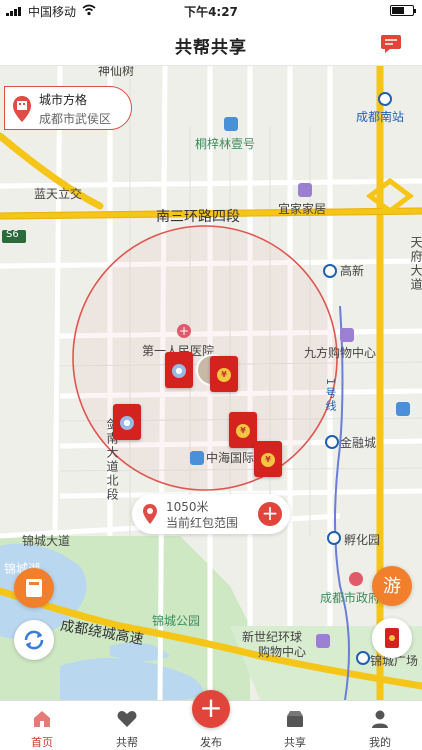 The height and width of the screenshot is (750, 422). What do you see at coordinates (350, 598) in the screenshot?
I see `map-label: 成都市政府` at bounding box center [350, 598].